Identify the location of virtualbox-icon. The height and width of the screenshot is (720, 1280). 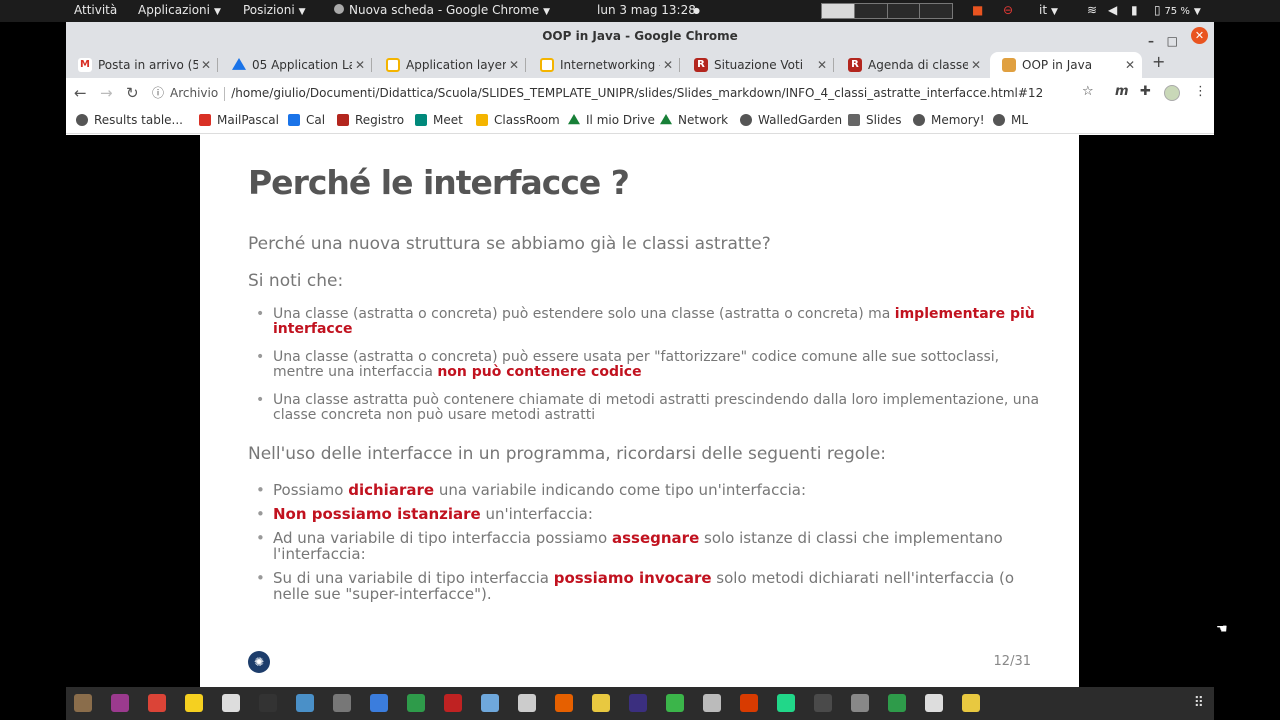
(490, 703).